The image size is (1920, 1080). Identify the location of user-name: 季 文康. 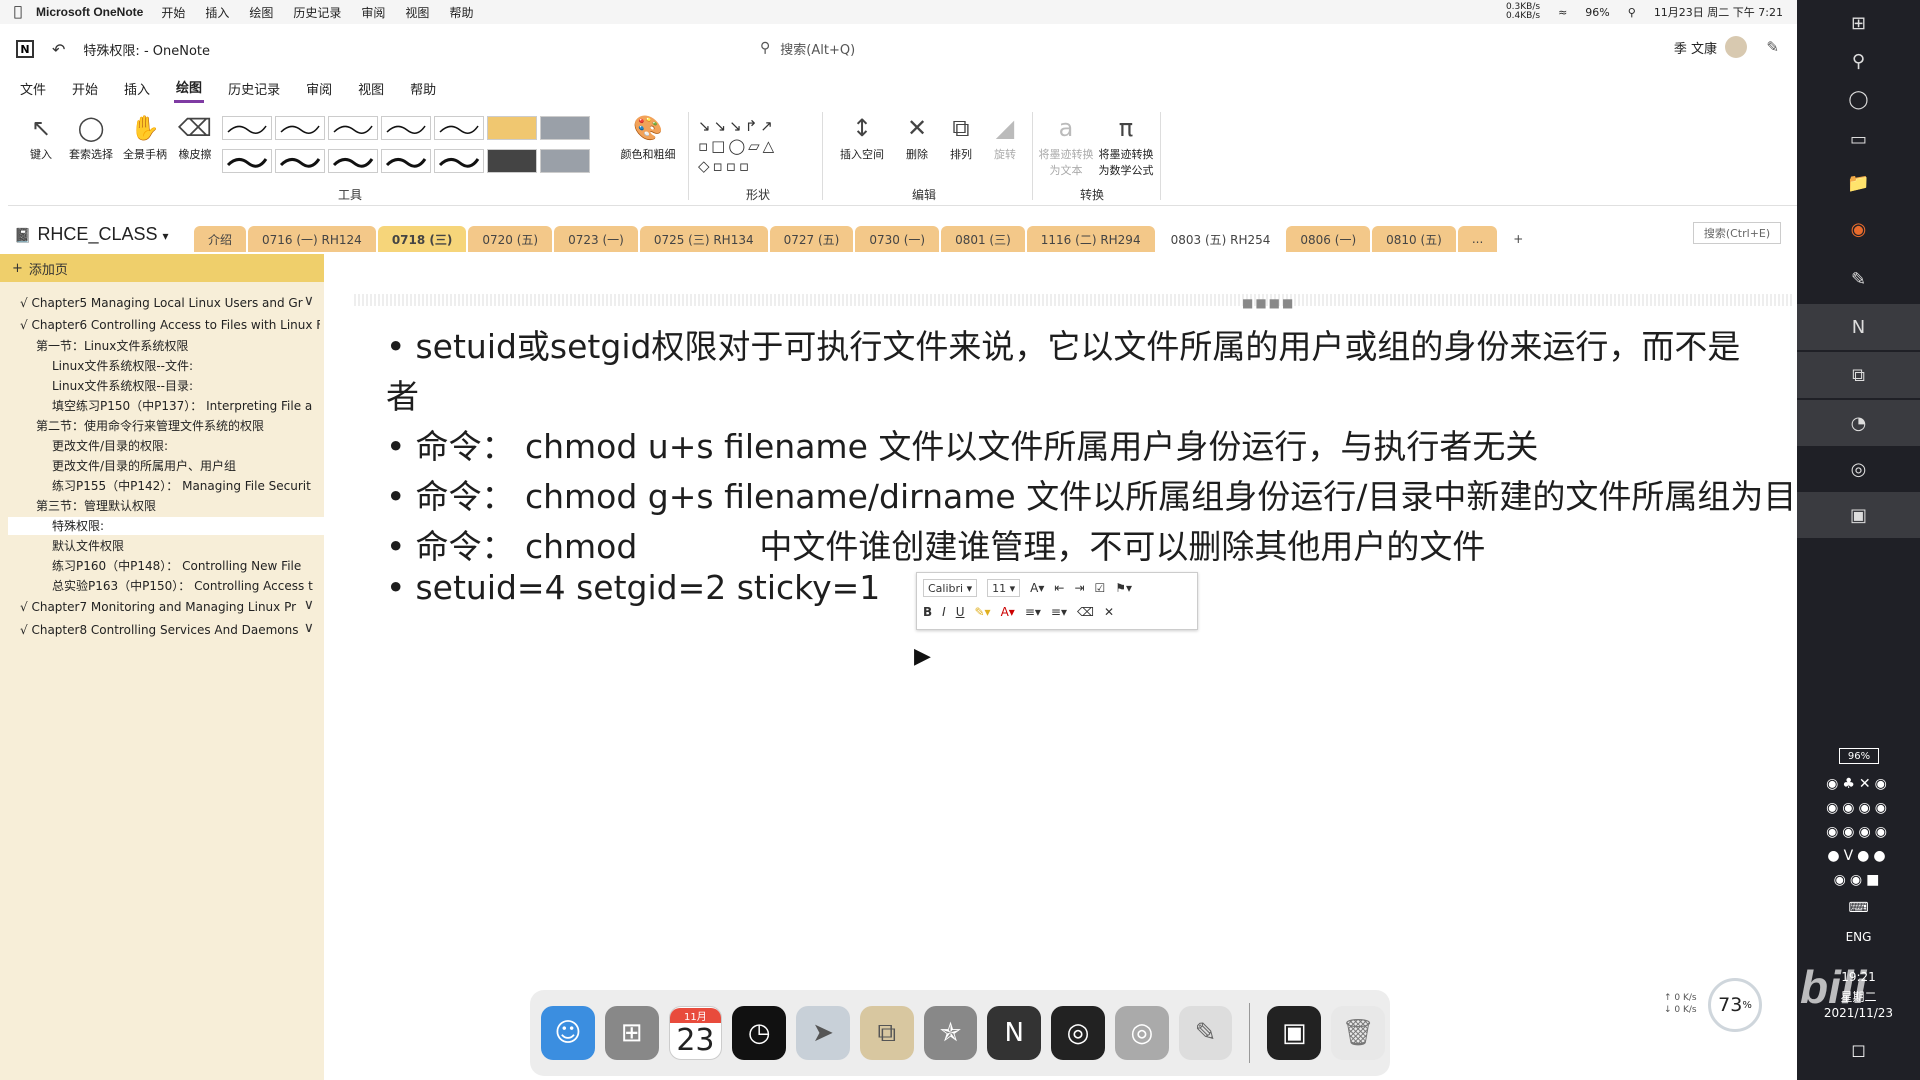
(1695, 47).